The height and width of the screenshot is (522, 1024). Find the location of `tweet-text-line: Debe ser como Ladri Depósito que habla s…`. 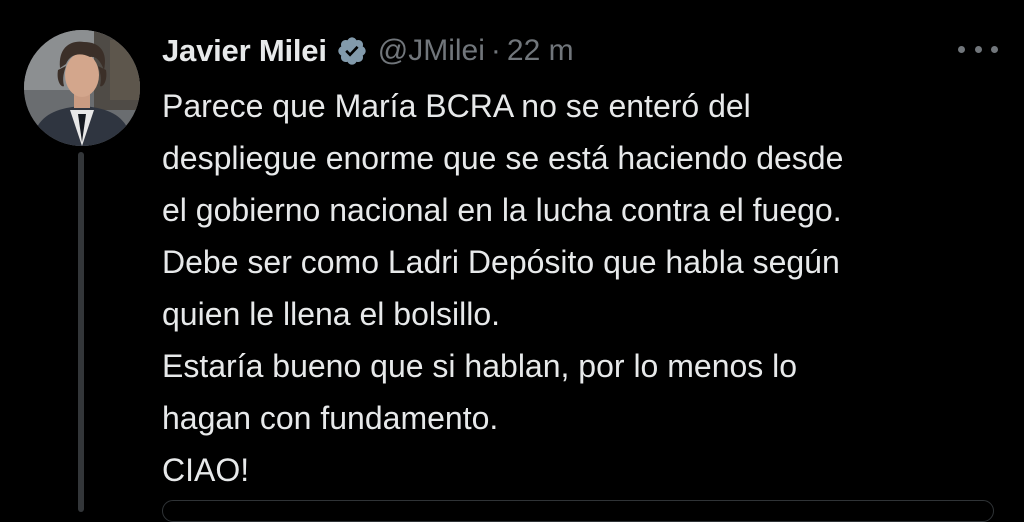

tweet-text-line: Debe ser como Ladri Depósito que habla s… is located at coordinates (501, 262).